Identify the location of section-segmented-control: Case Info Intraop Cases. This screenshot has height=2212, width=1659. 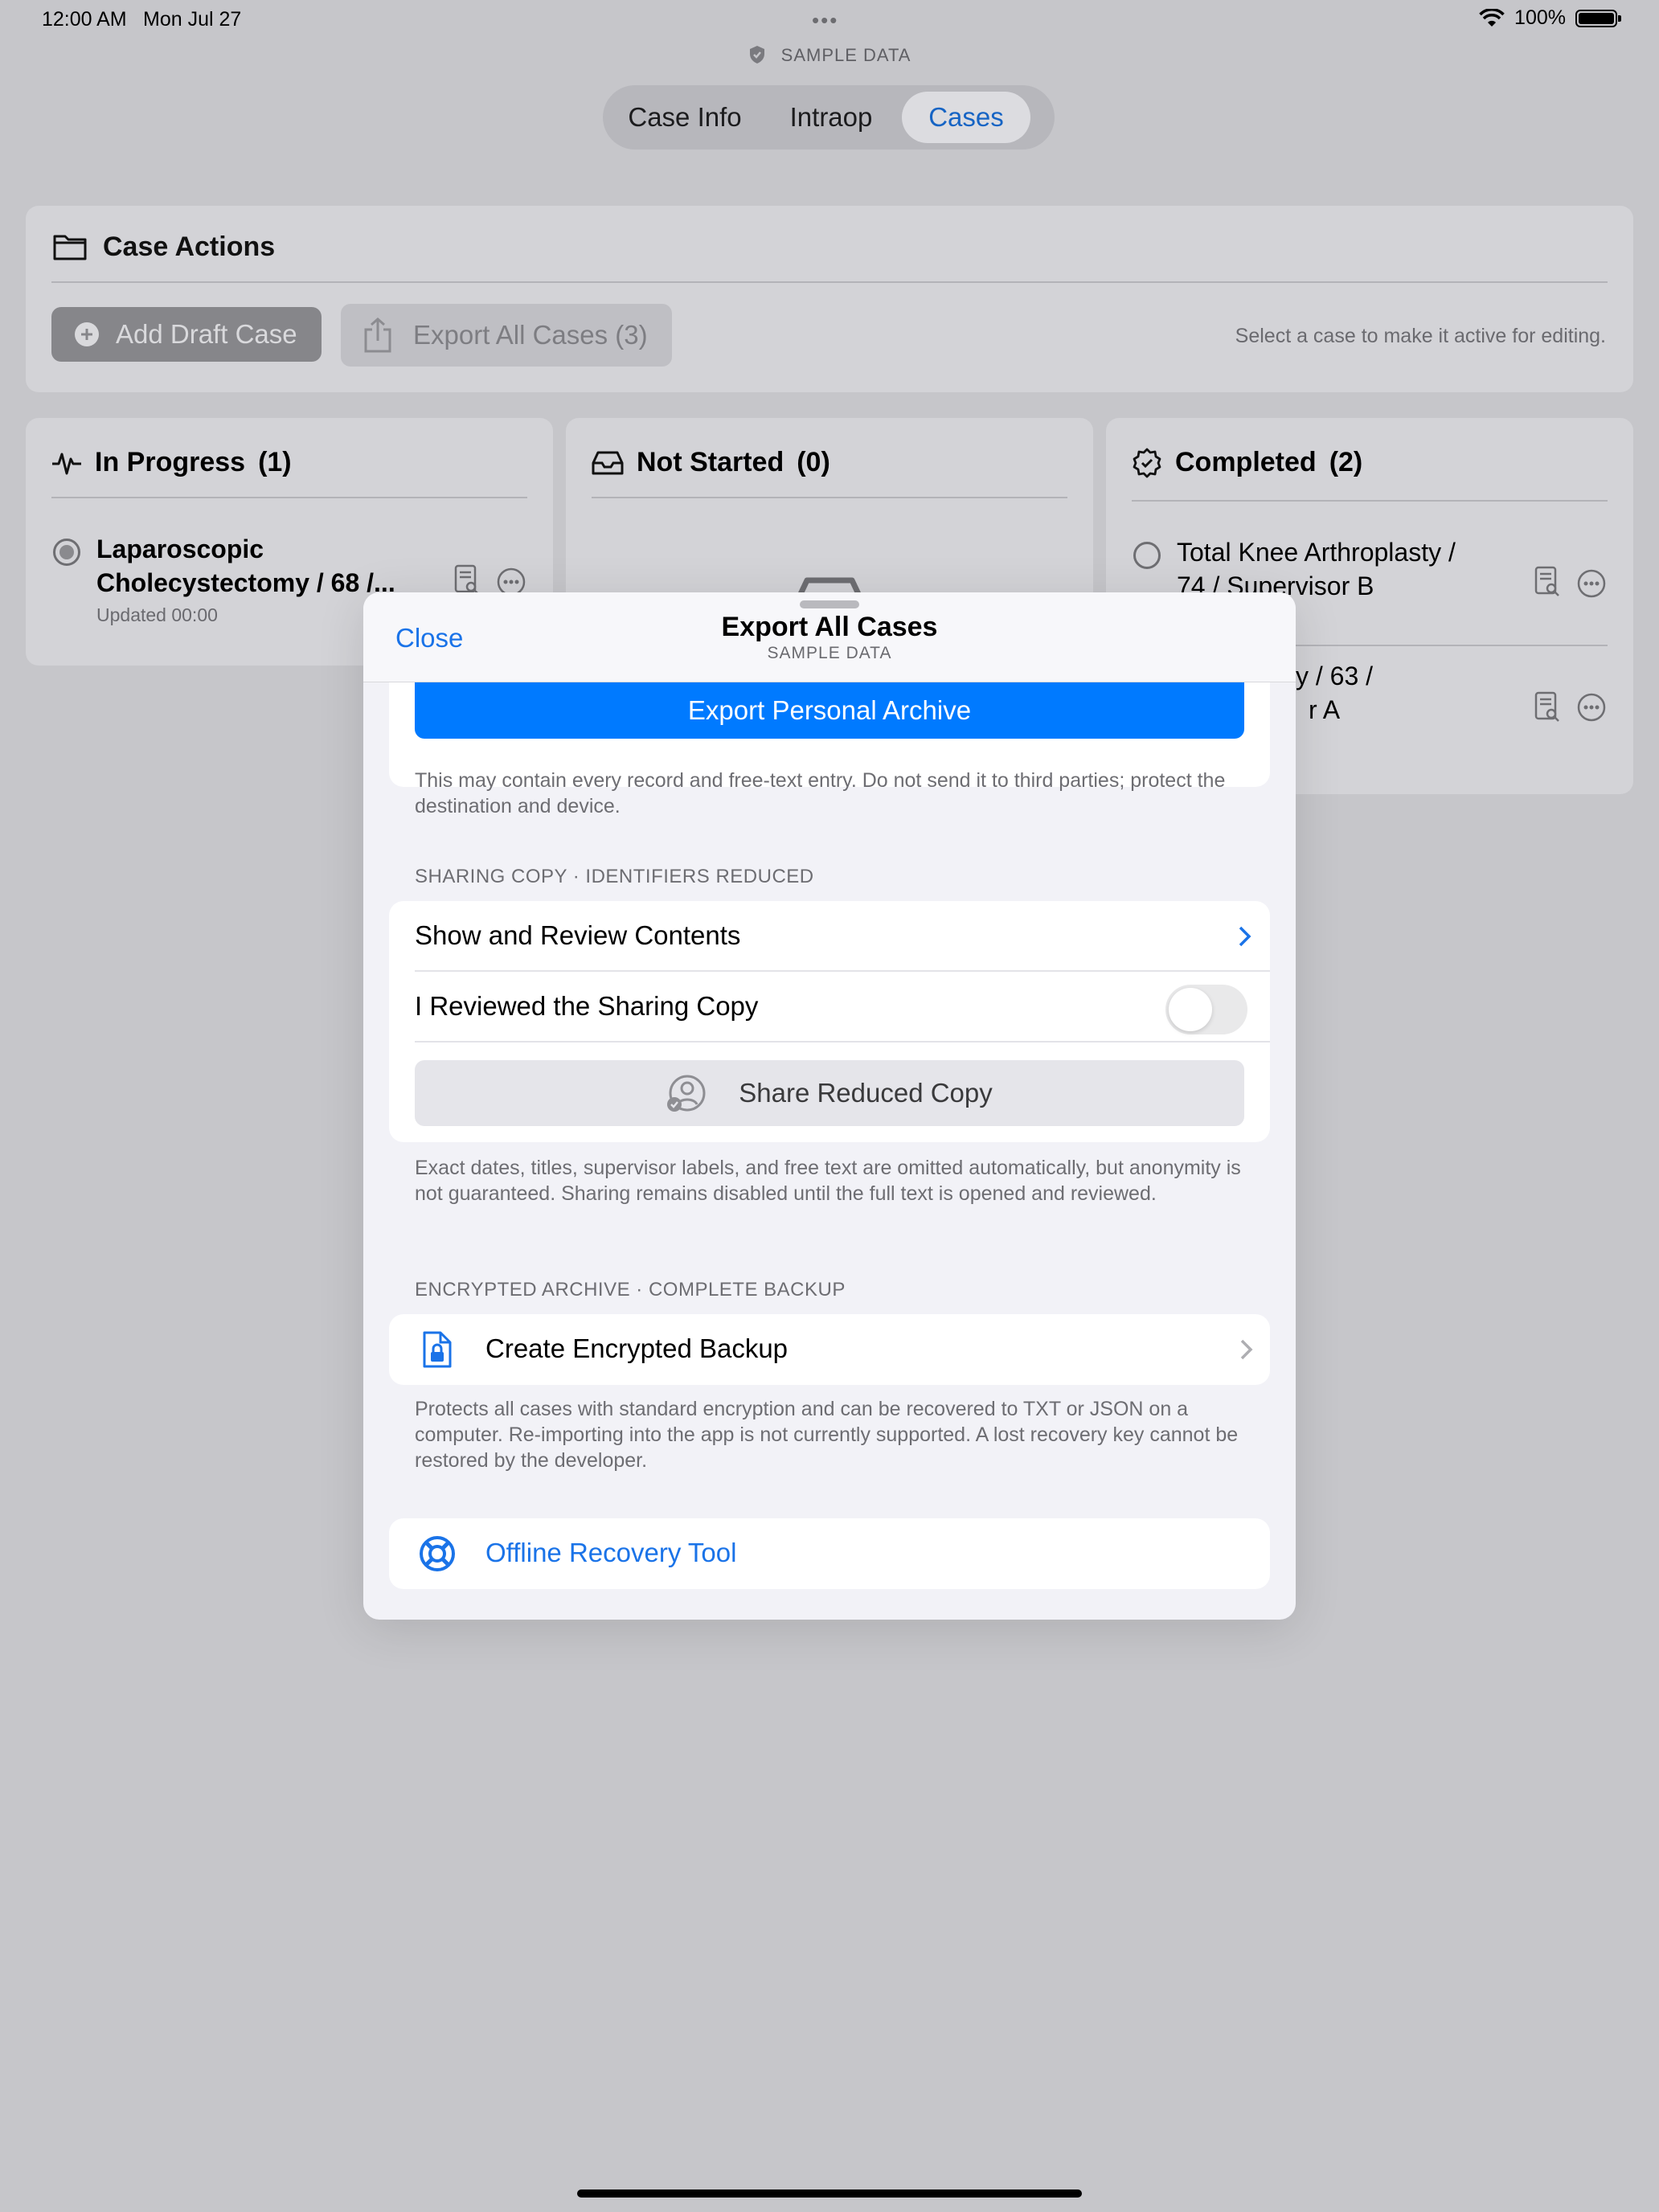
(829, 117).